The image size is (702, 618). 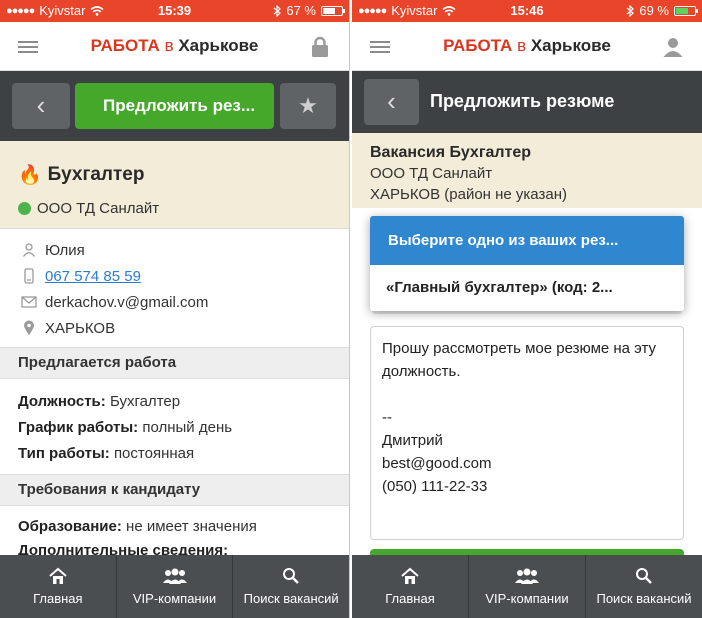 I want to click on user-icon, so click(x=673, y=47).